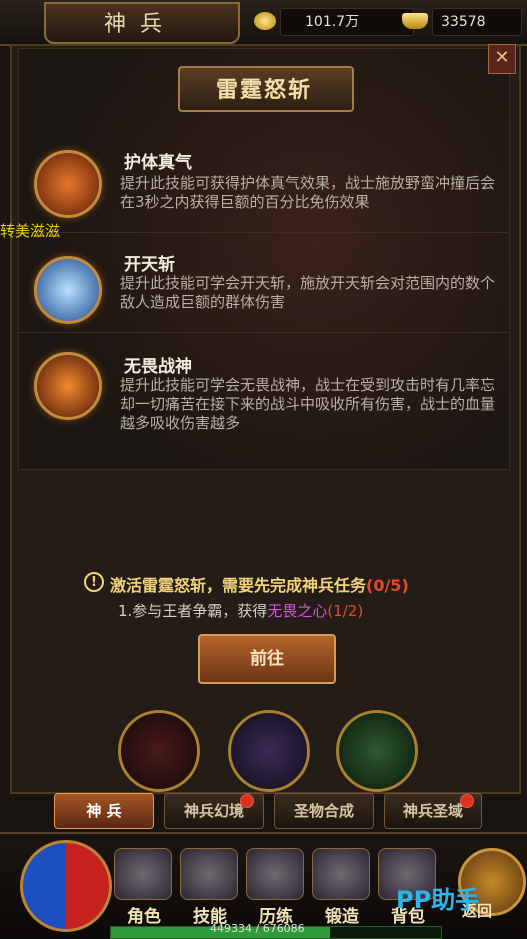  I want to click on skill-wuweizhanshen-icon, so click(68, 386).